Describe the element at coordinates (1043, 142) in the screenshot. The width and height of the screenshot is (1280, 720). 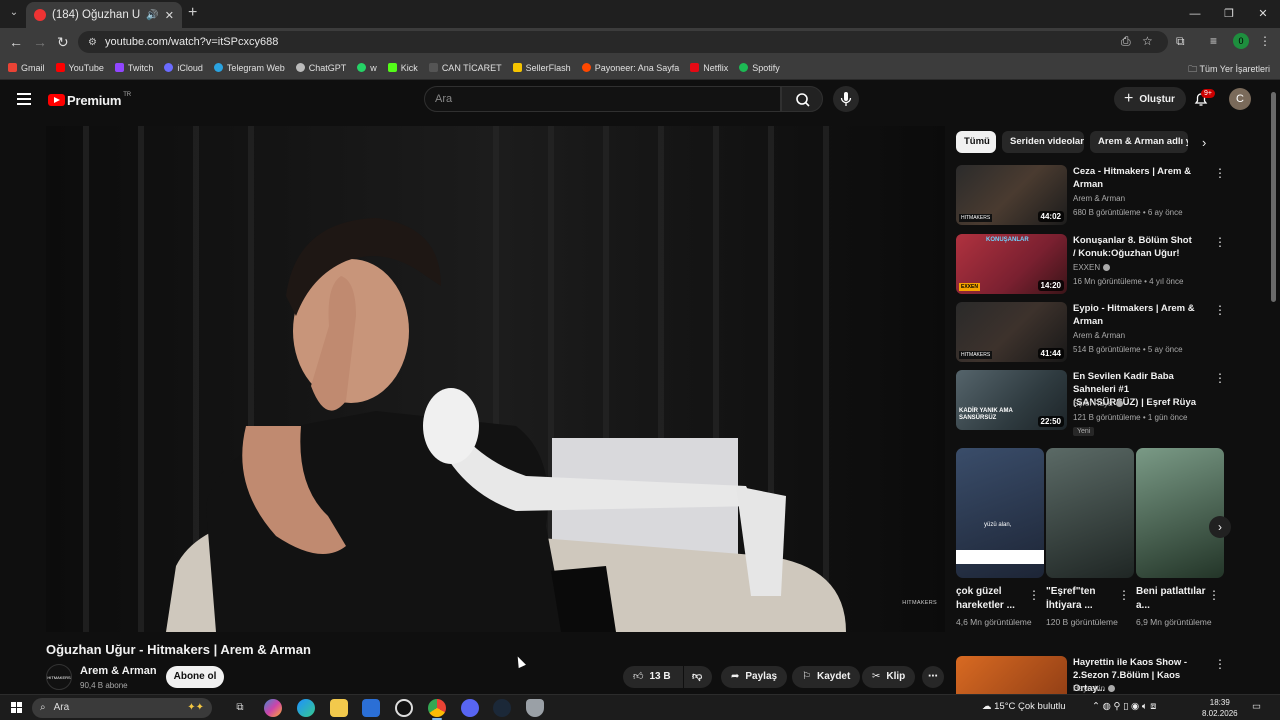
I see `chip-series-videos: Seriden videolar` at that location.